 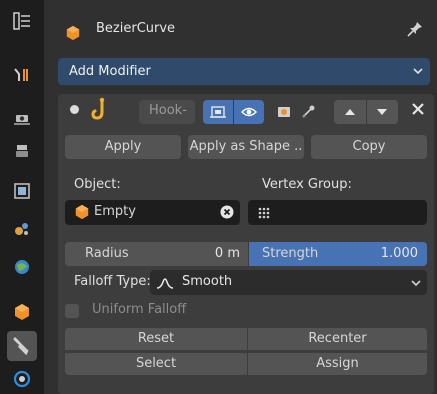 I want to click on strength-value: 1.000, so click(x=399, y=253).